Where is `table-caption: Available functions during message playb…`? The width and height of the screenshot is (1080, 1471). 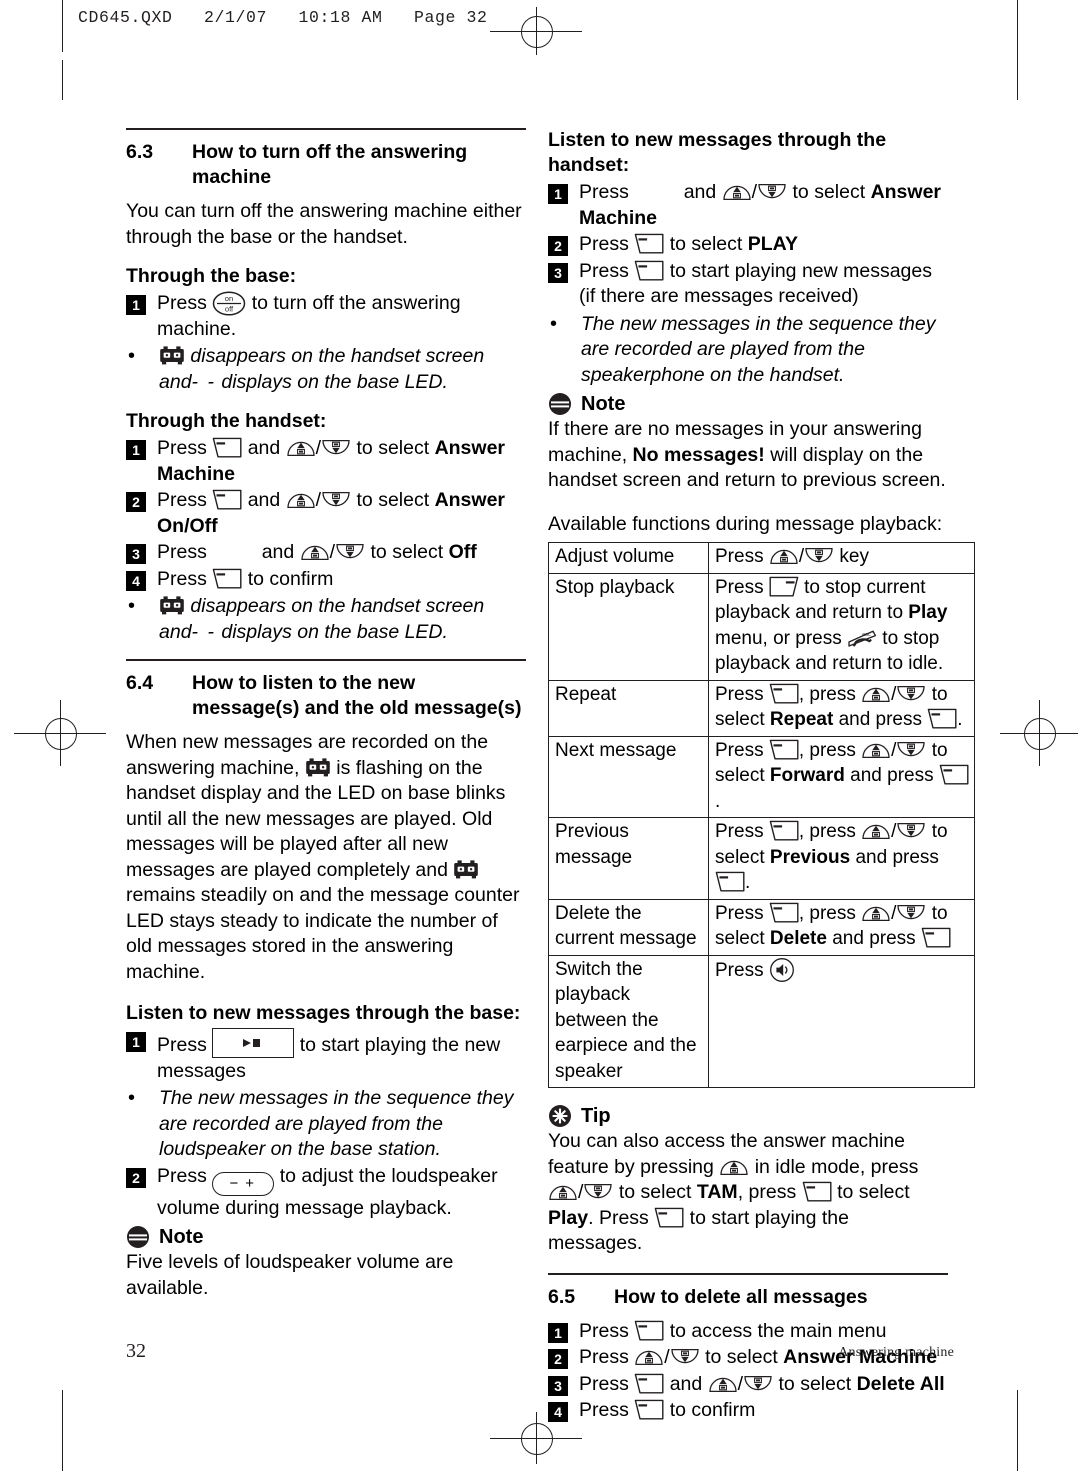 table-caption: Available functions during message playb… is located at coordinates (745, 523).